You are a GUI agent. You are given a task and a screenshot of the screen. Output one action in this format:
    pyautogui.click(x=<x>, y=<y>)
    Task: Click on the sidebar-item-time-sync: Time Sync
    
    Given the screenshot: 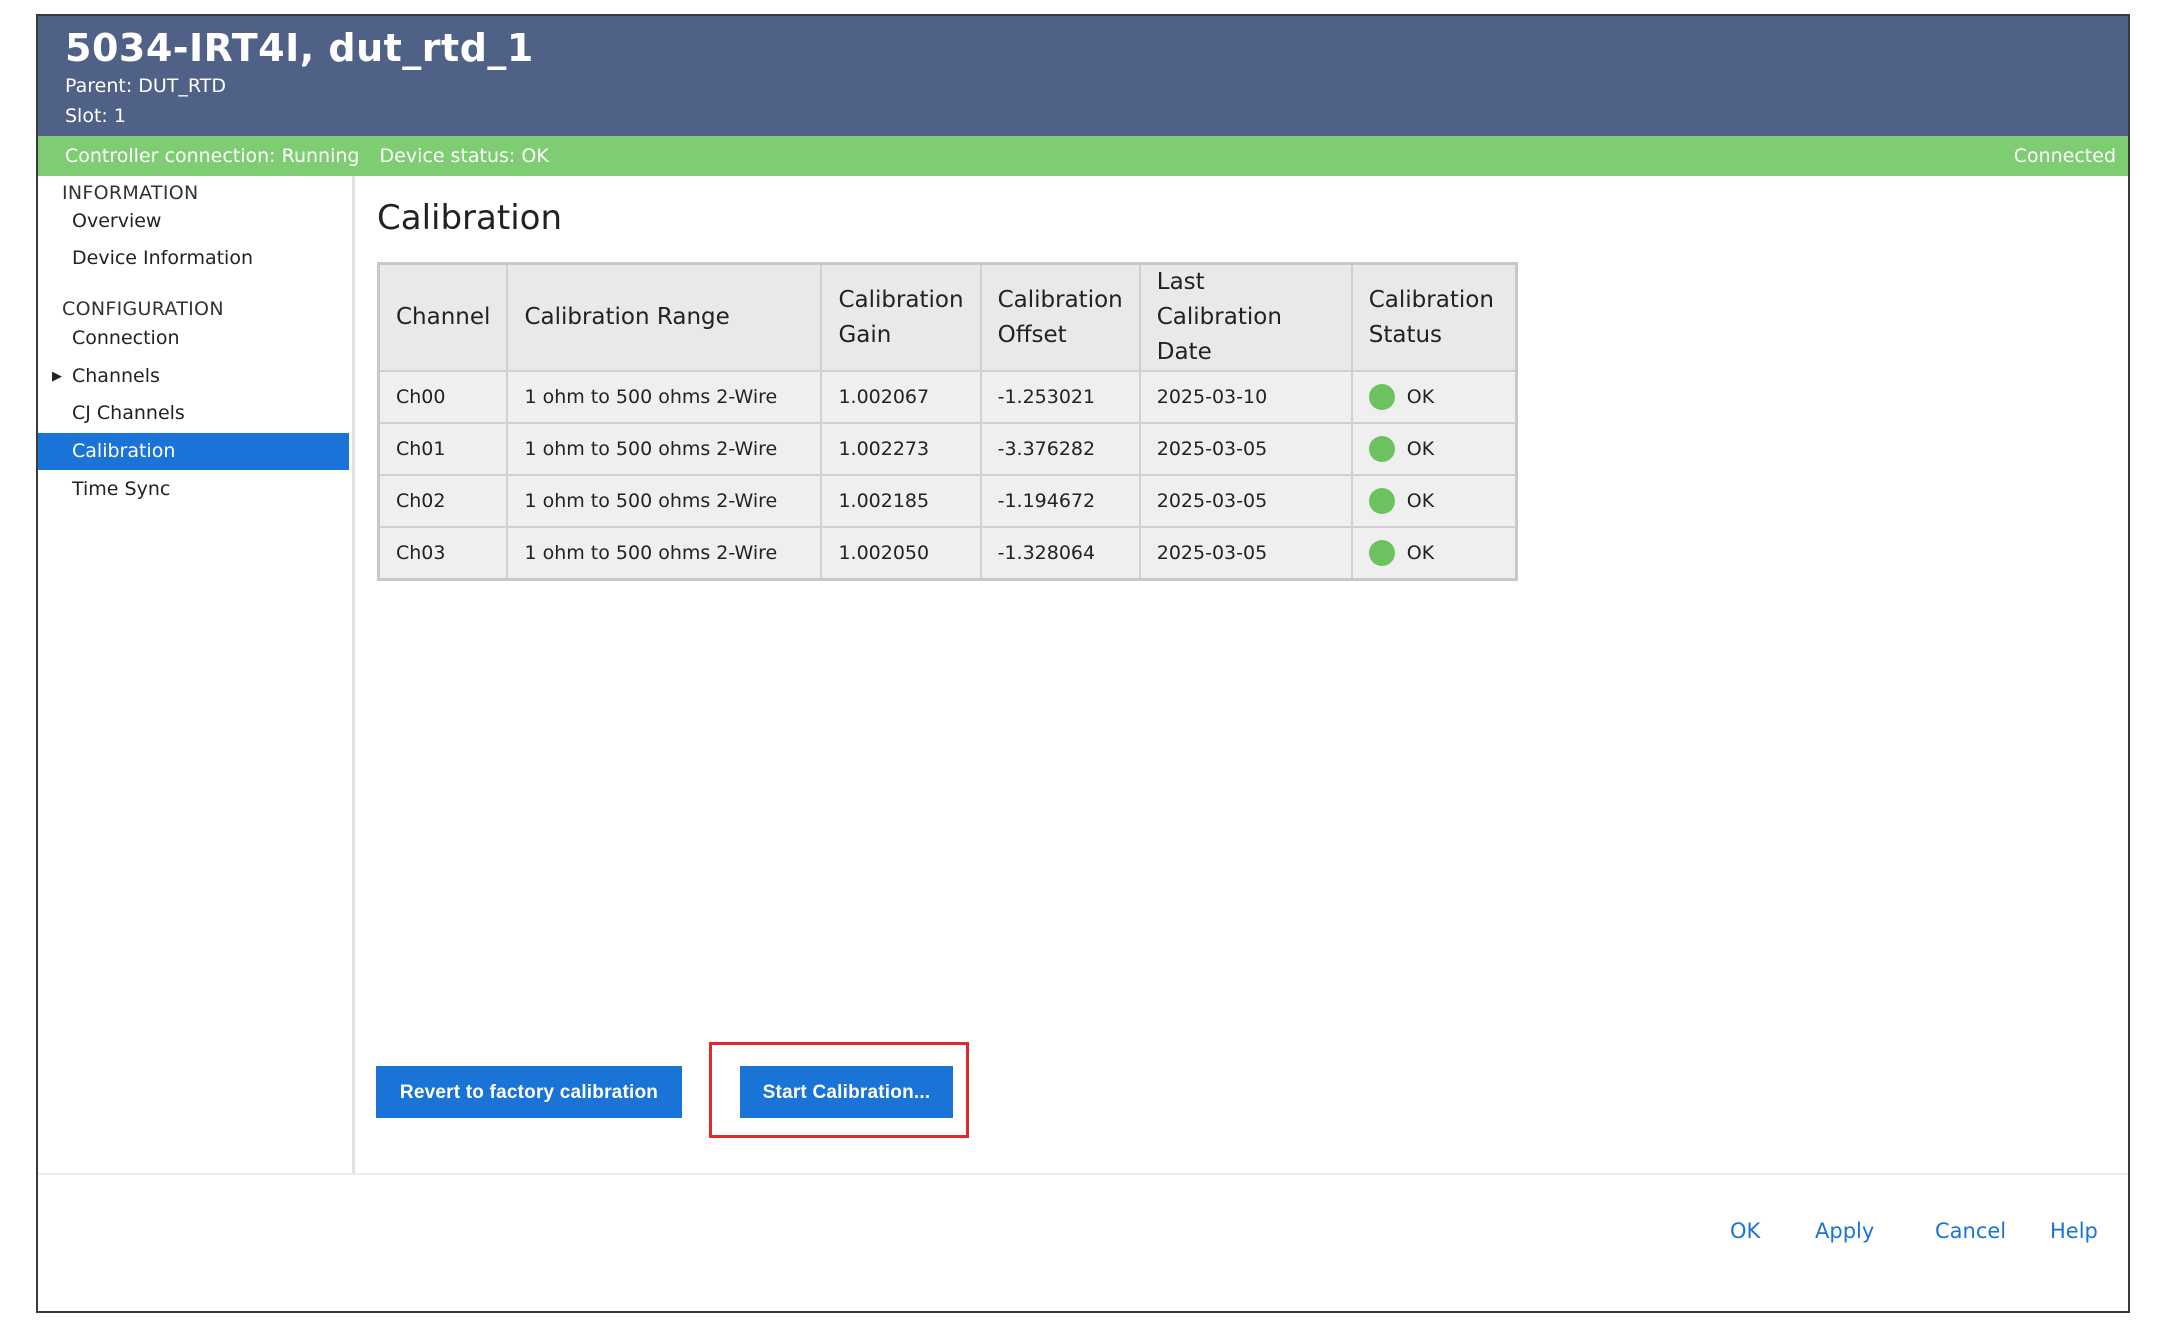 What is the action you would take?
    pyautogui.click(x=193, y=489)
    